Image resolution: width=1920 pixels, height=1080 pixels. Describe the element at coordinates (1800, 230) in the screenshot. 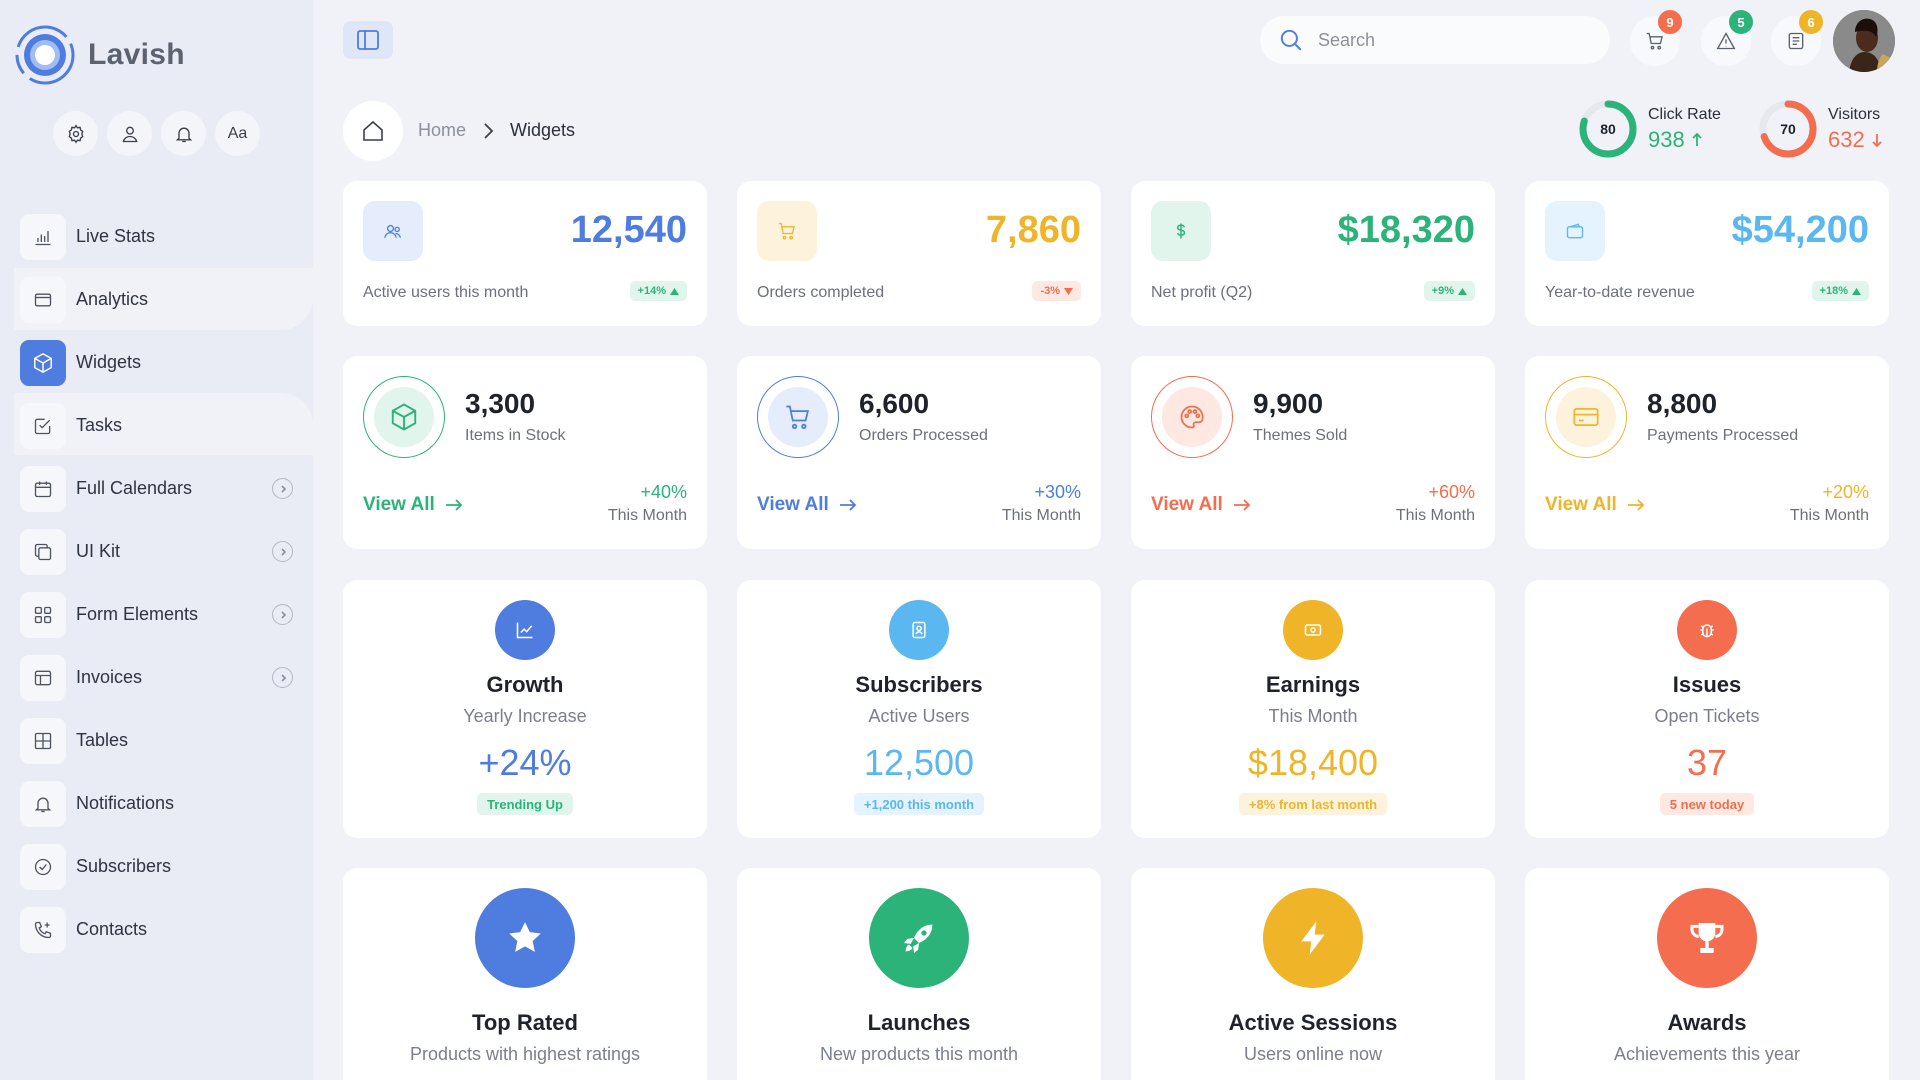

I see `stat-value: $54,200` at that location.